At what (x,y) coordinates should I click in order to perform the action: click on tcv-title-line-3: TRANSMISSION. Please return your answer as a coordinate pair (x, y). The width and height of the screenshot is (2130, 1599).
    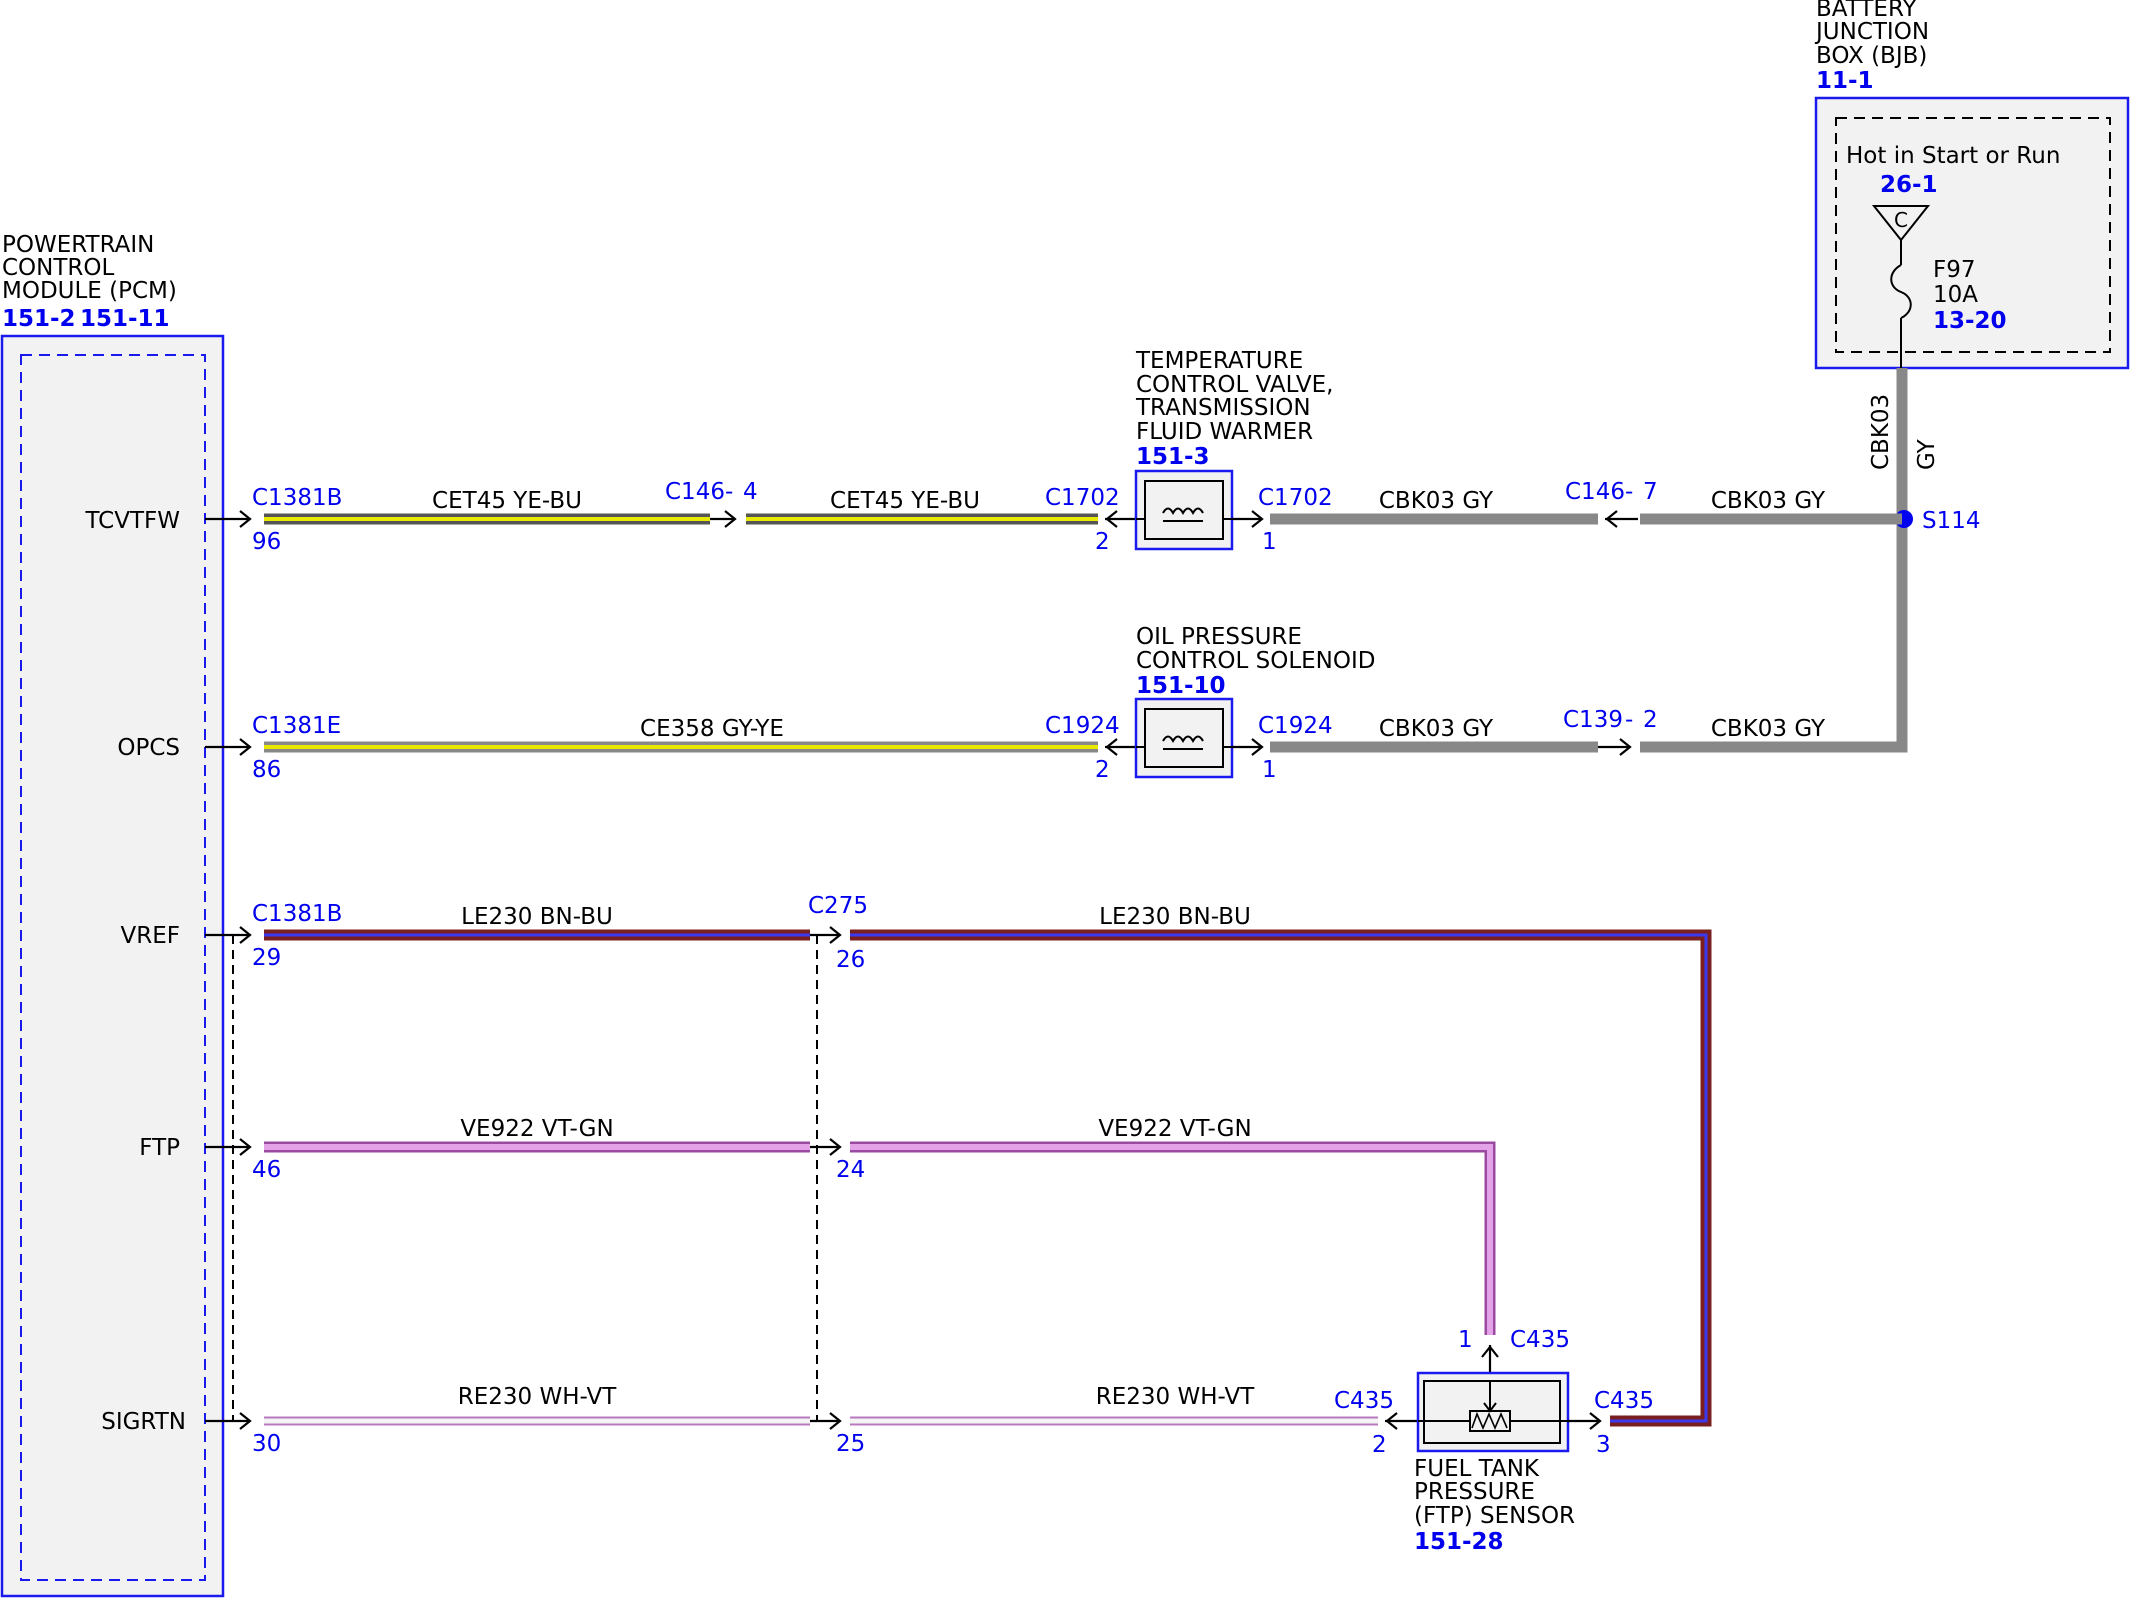
    Looking at the image, I should click on (1223, 408).